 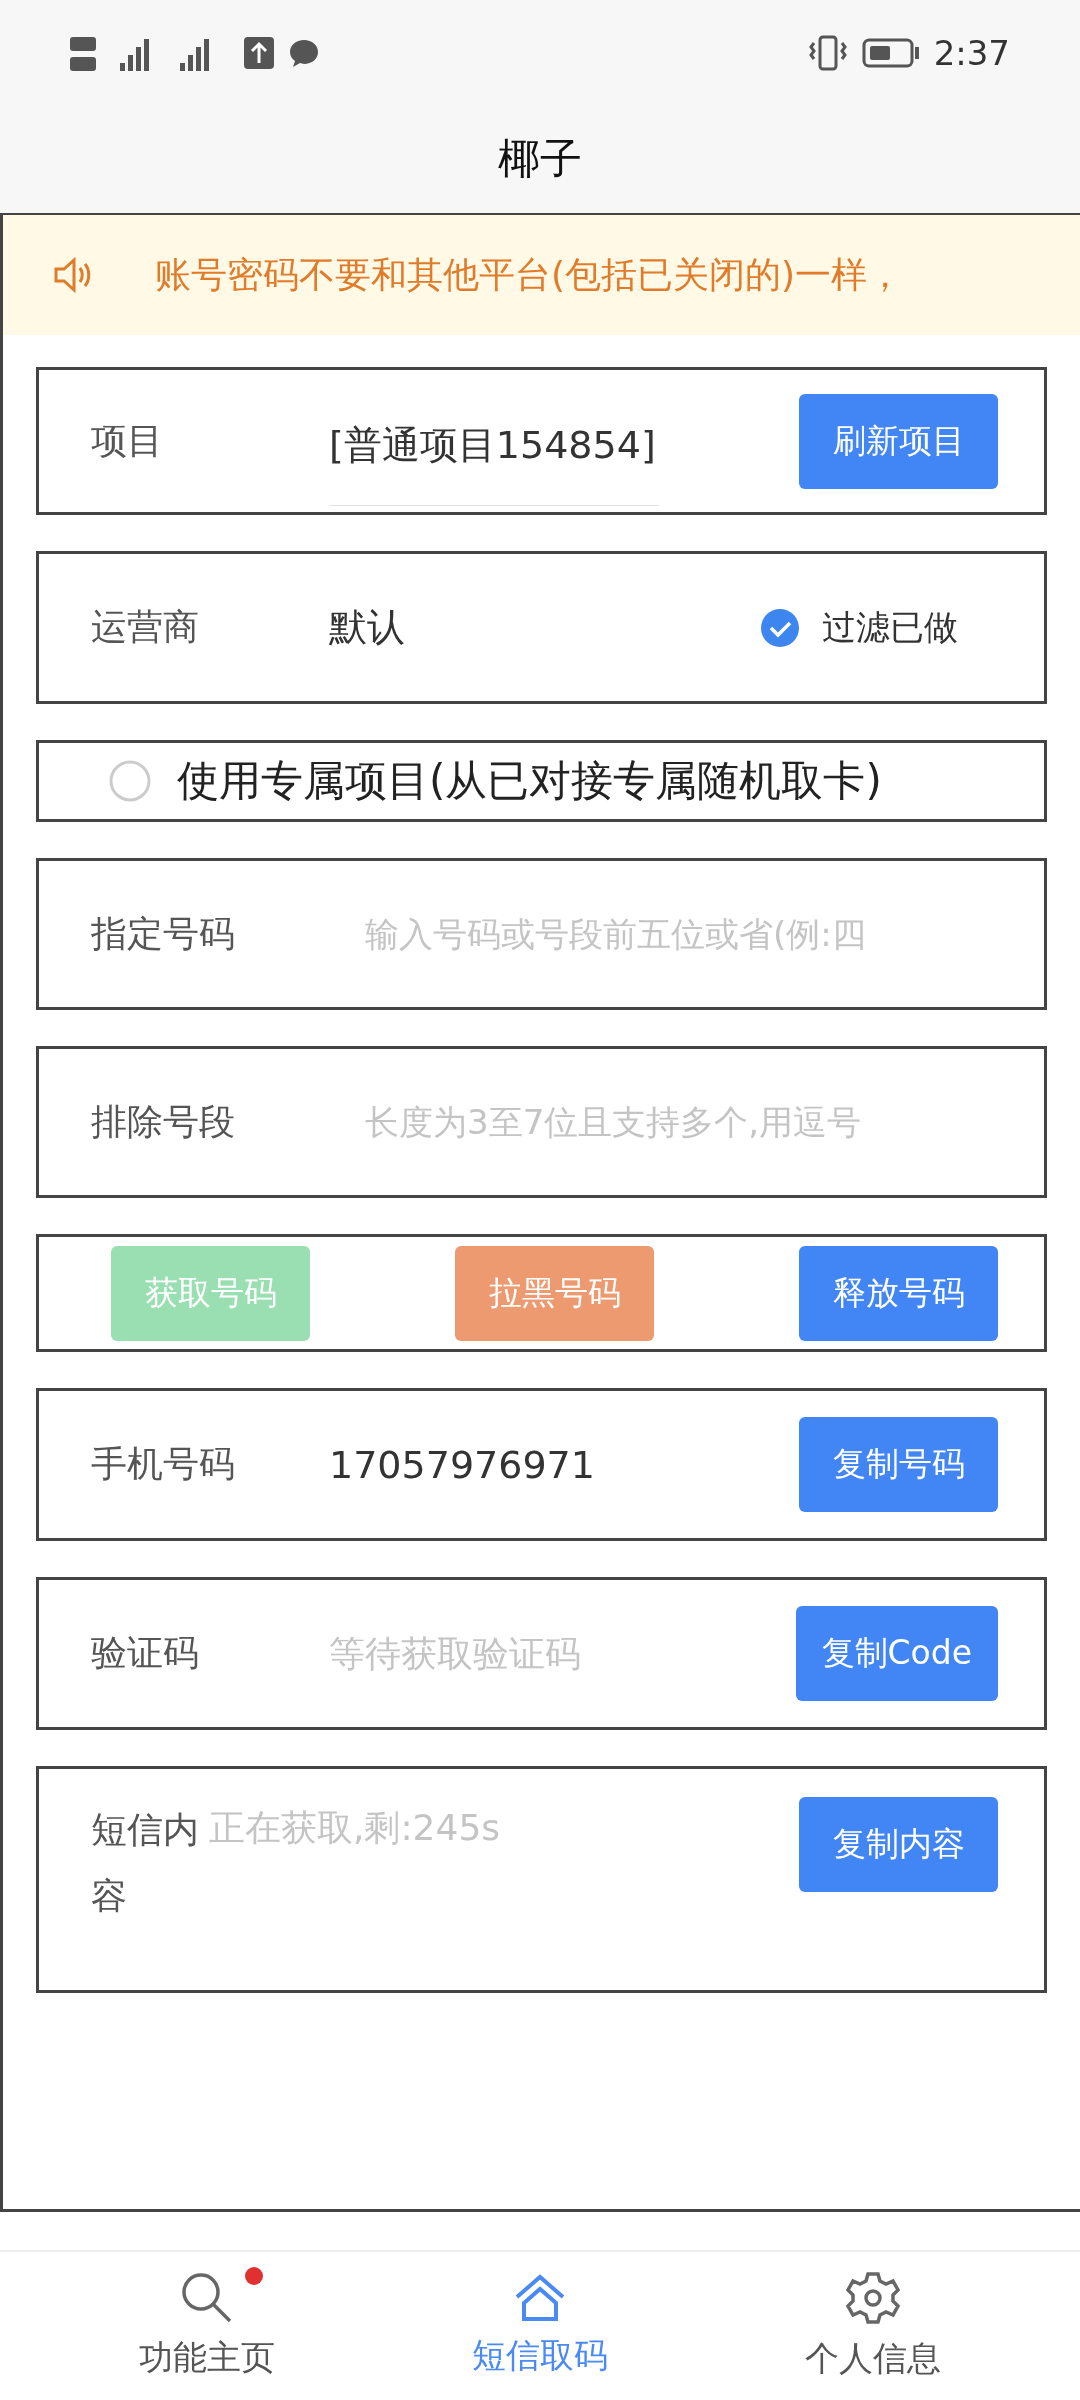 I want to click on field-value: 默认, so click(x=367, y=627).